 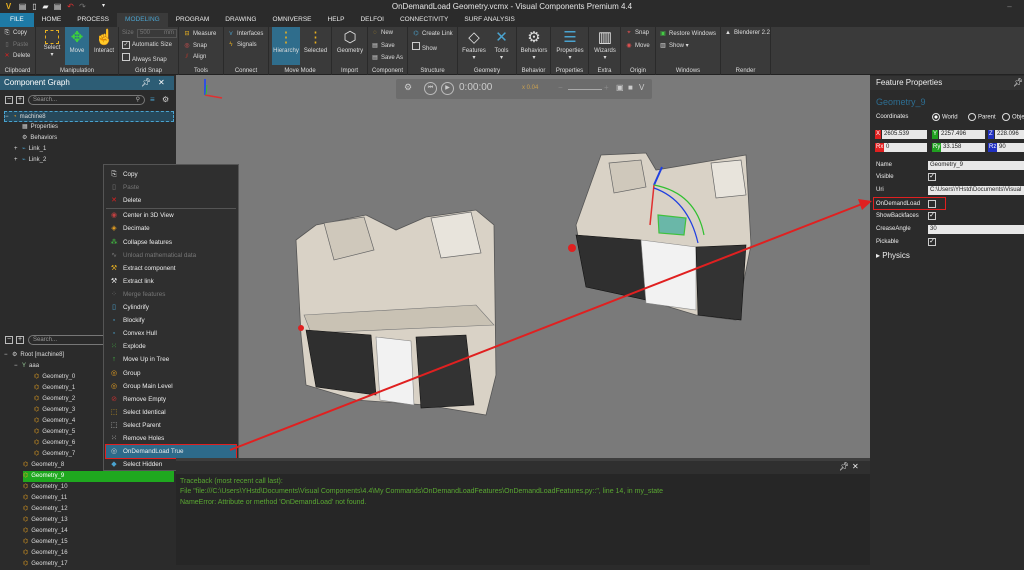 What do you see at coordinates (30, 149) in the screenshot?
I see `component-tree-item: + ⌁ Link_1` at bounding box center [30, 149].